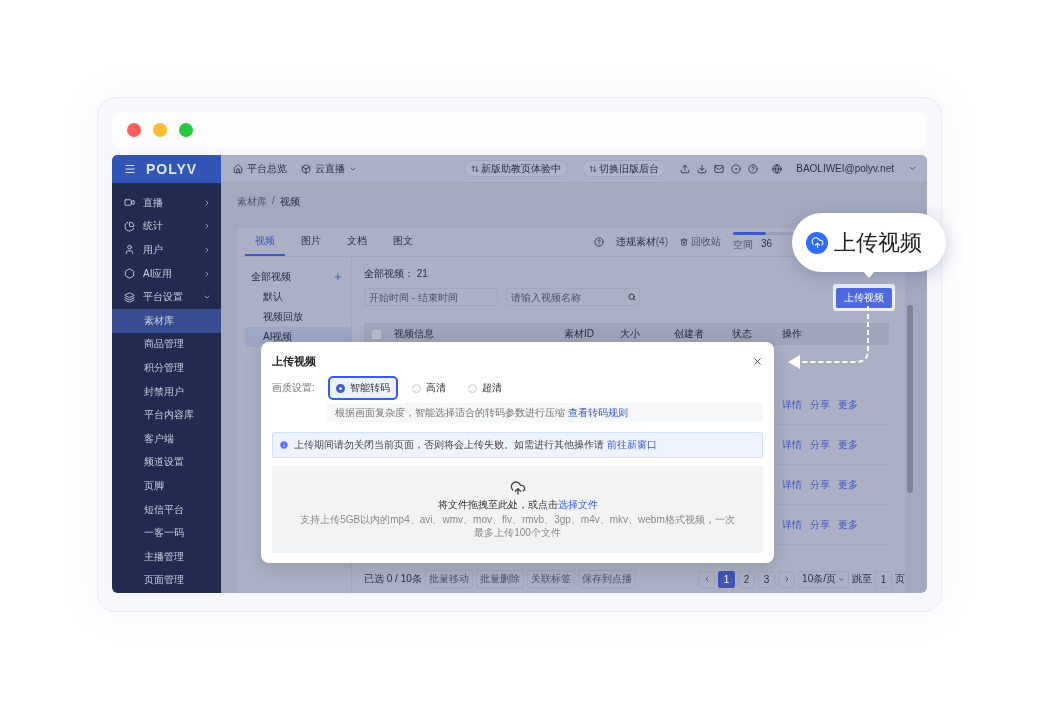 Image resolution: width=1049 pixels, height=719 pixels. What do you see at coordinates (727, 579) in the screenshot?
I see `page-button: 1` at bounding box center [727, 579].